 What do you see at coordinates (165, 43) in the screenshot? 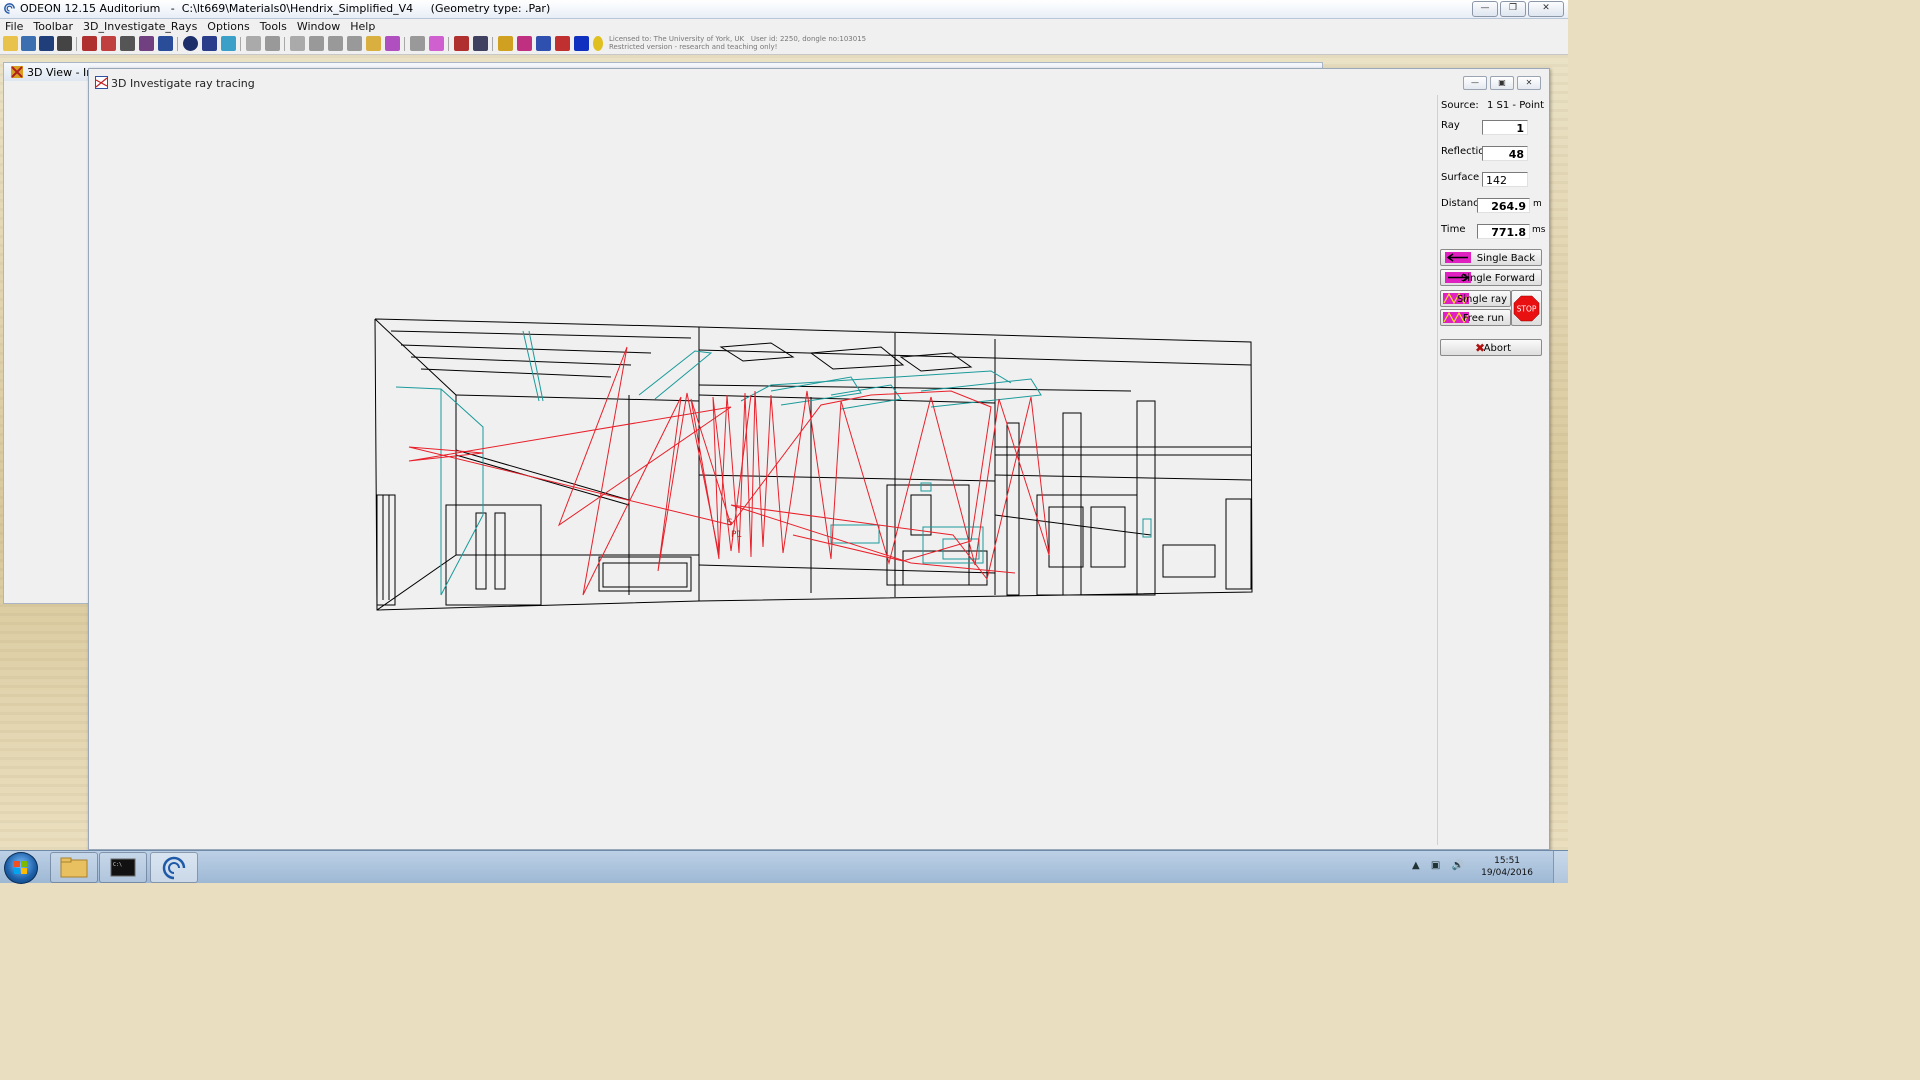
I see `chart-icon` at bounding box center [165, 43].